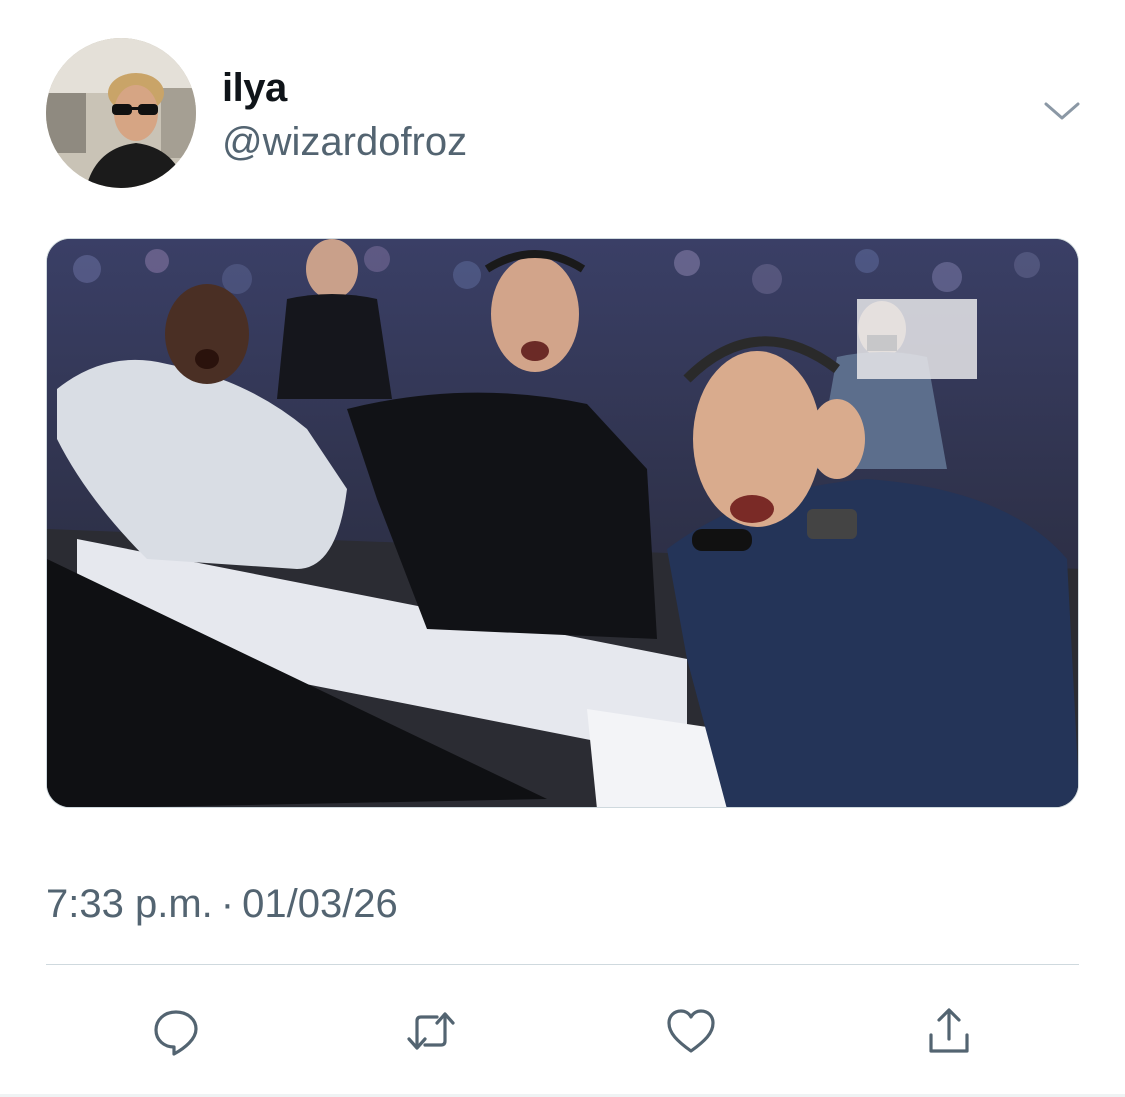 The height and width of the screenshot is (1097, 1125). I want to click on like-button, so click(691, 1031).